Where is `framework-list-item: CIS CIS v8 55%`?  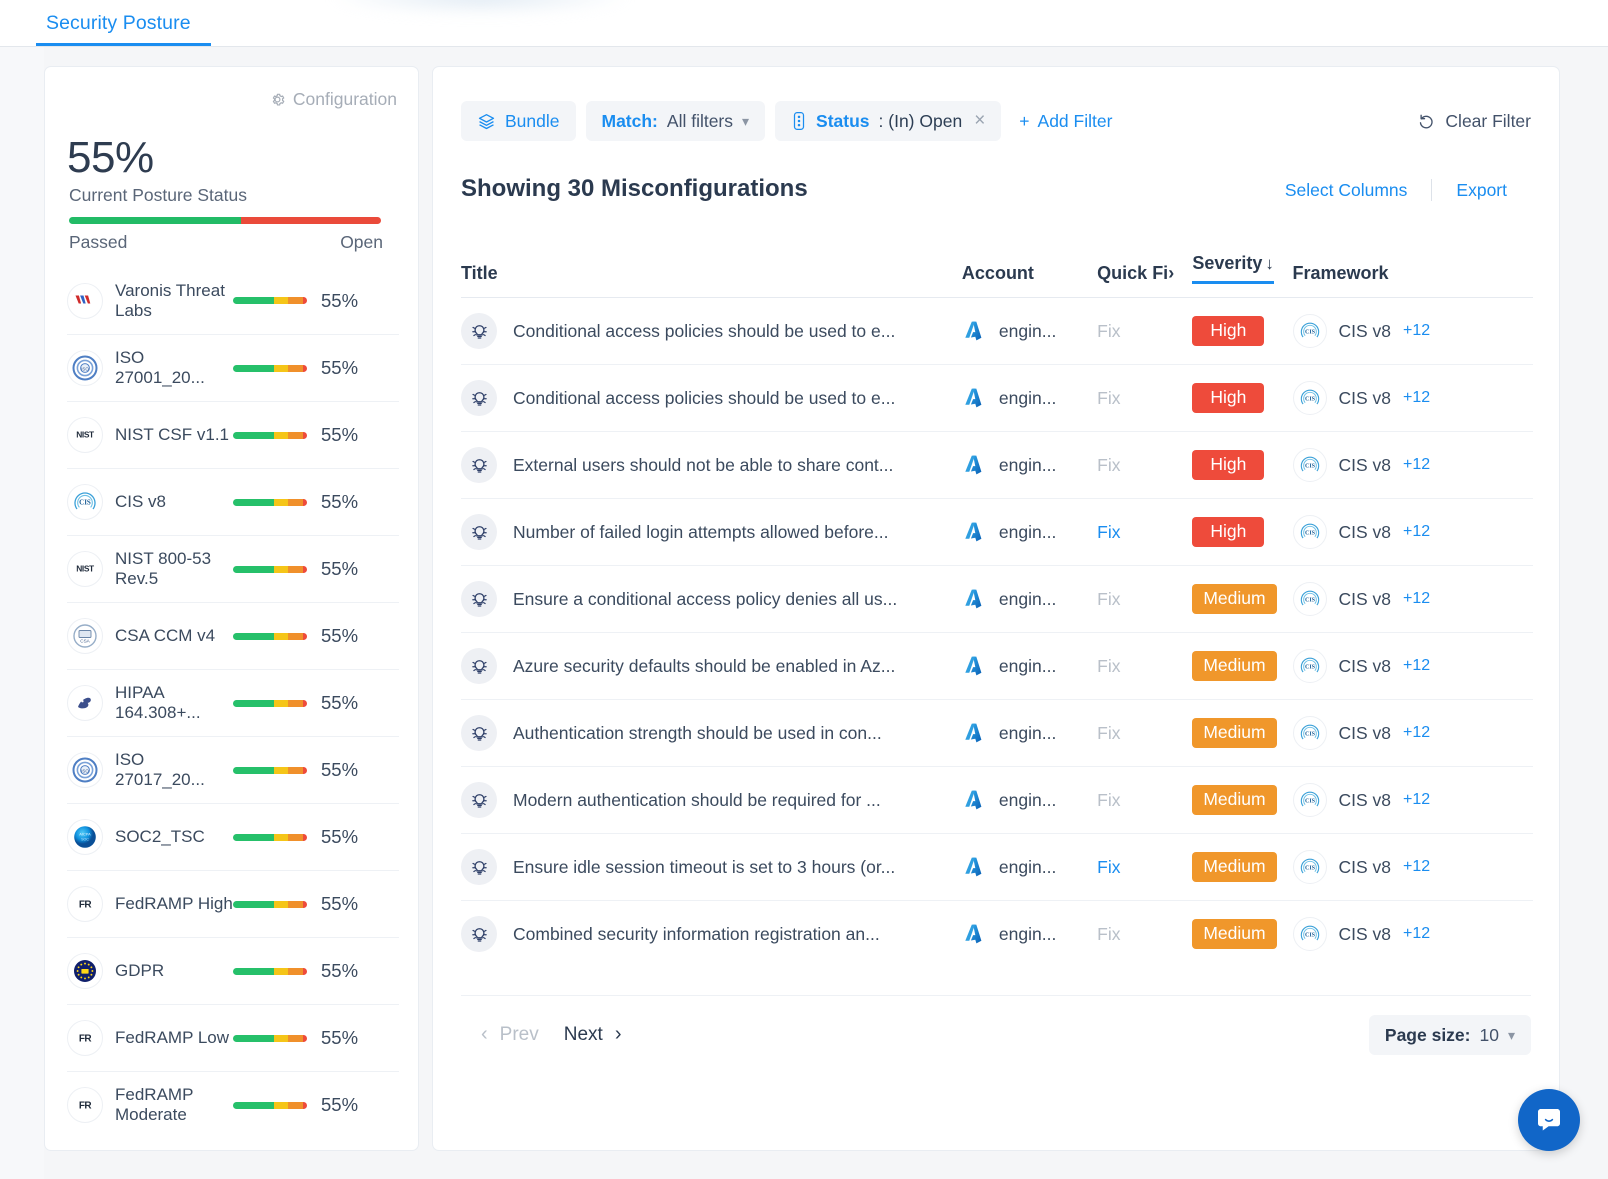
framework-list-item: CIS CIS v8 55% is located at coordinates (233, 501).